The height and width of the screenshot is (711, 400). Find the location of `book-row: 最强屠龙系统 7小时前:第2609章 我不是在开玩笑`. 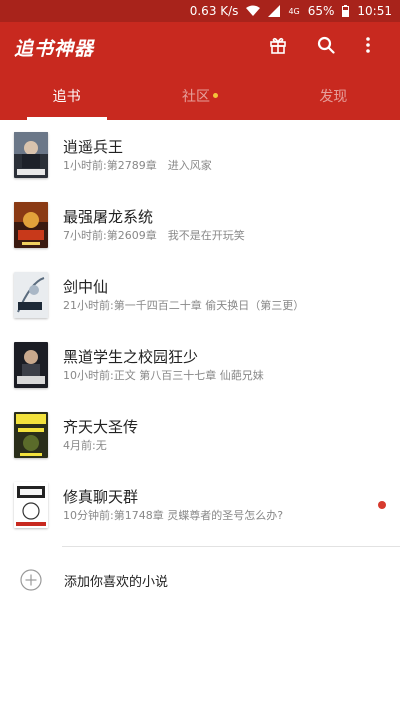

book-row: 最强屠龙系统 7小时前:第2609章 我不是在开玩笑 is located at coordinates (200, 225).